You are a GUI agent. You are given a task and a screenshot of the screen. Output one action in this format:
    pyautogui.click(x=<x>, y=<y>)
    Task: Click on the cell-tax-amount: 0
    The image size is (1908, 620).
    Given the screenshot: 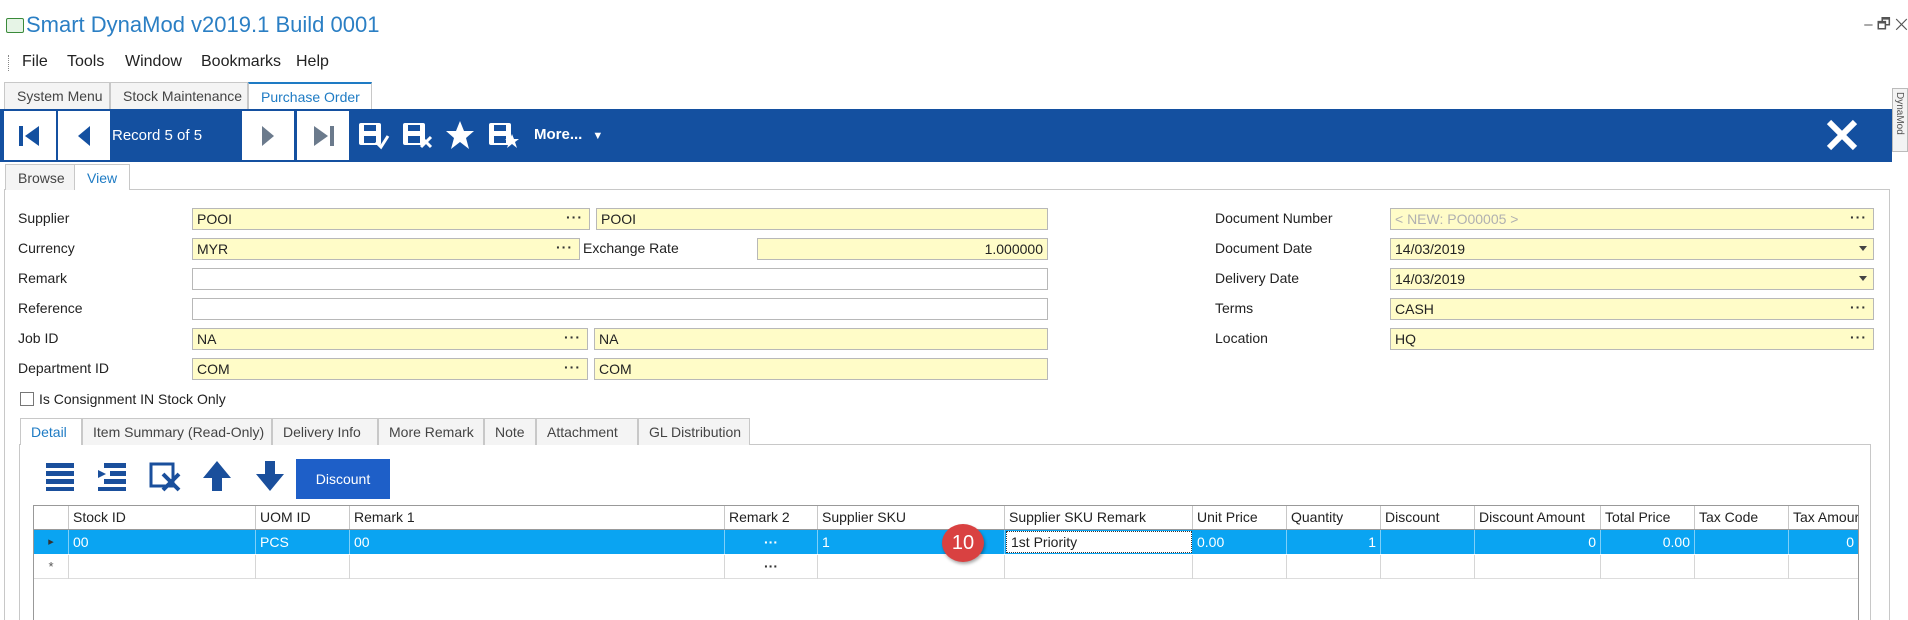 What is the action you would take?
    pyautogui.click(x=1823, y=542)
    